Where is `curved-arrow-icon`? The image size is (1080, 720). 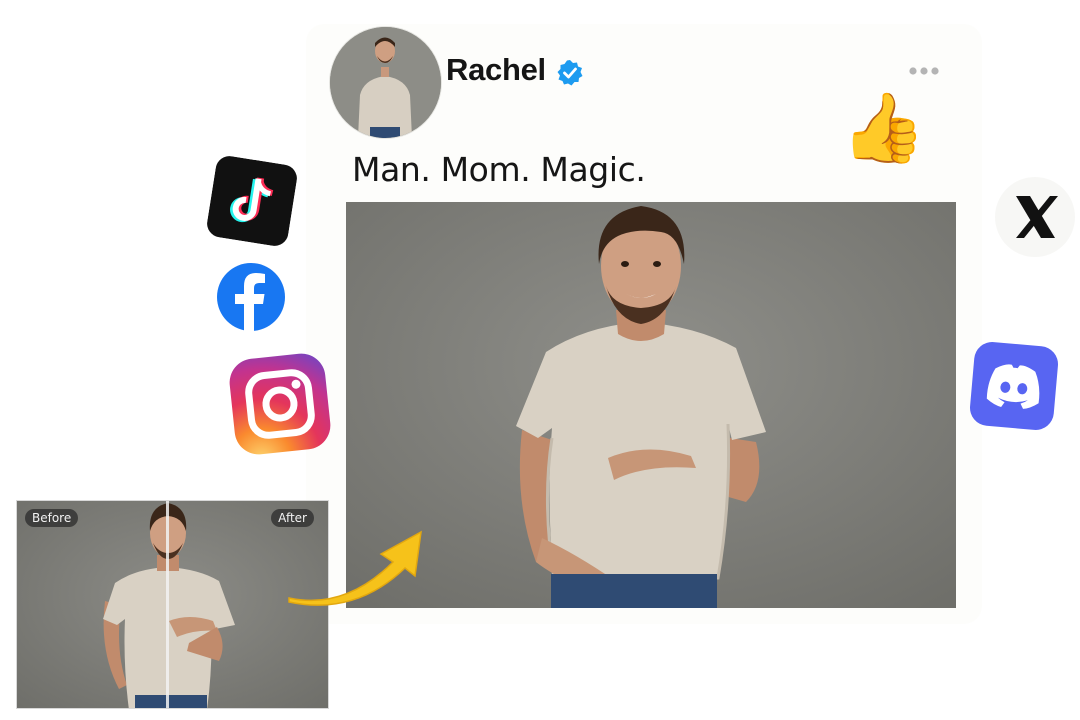 curved-arrow-icon is located at coordinates (355, 568).